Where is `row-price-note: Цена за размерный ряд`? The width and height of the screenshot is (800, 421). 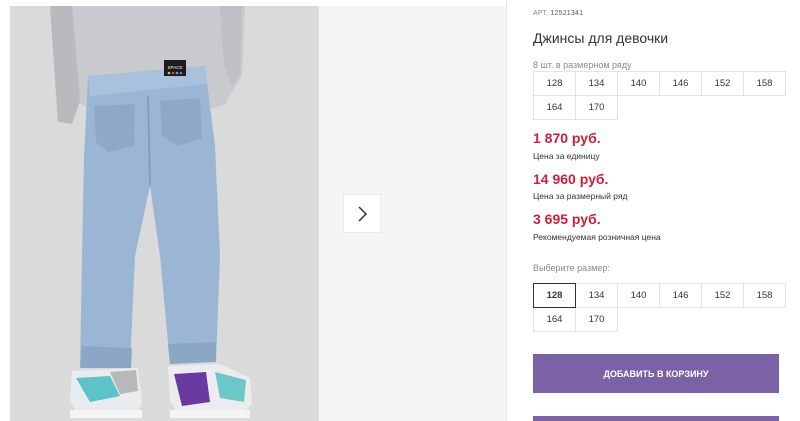
row-price-note: Цена за размерный ряд is located at coordinates (580, 196).